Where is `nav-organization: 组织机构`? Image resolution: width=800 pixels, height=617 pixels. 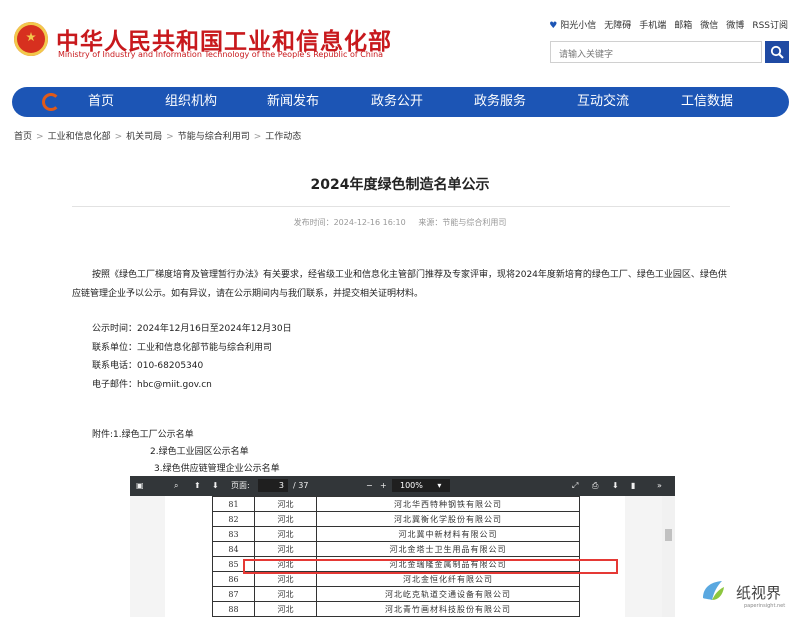 nav-organization: 组织机构 is located at coordinates (191, 102).